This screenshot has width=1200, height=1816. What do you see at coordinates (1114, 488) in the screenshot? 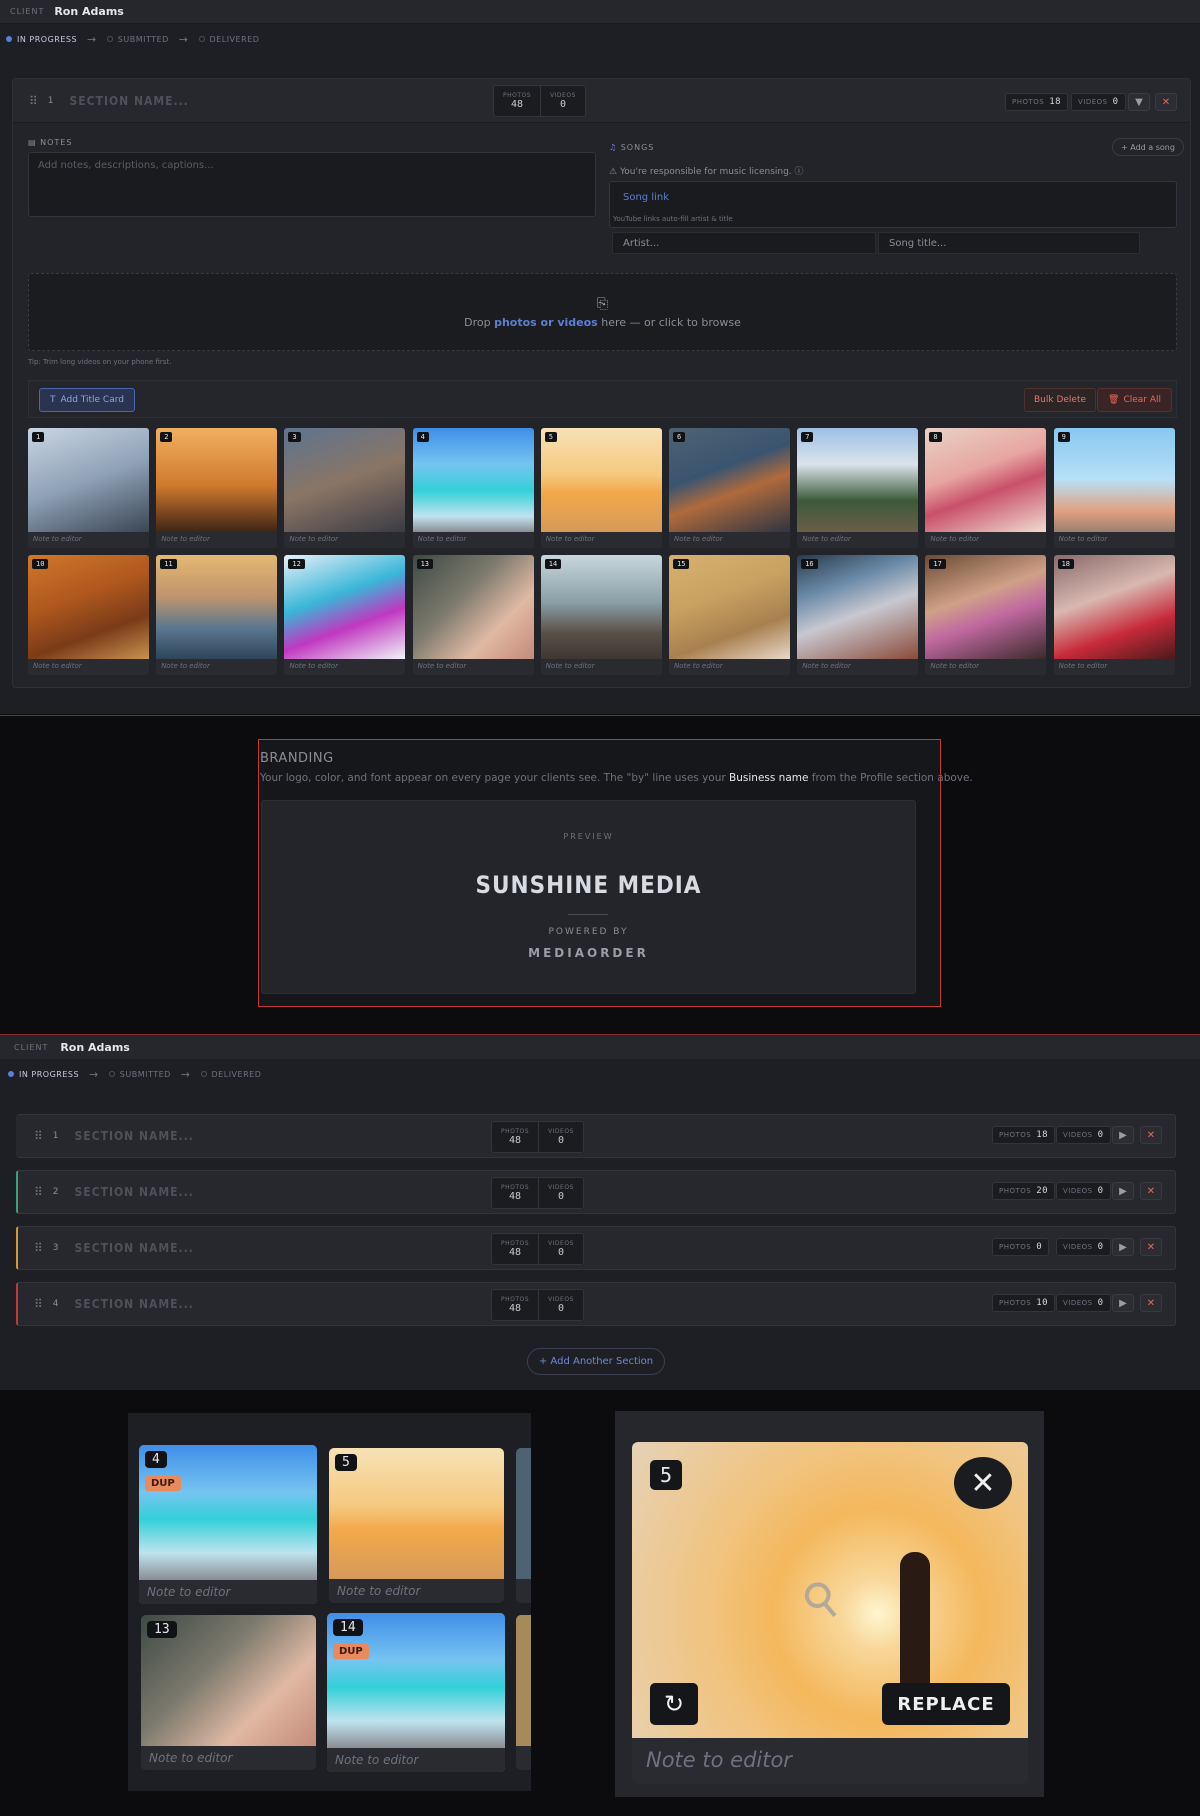
I see `photo-thumb-9: 9 Note to editor` at bounding box center [1114, 488].